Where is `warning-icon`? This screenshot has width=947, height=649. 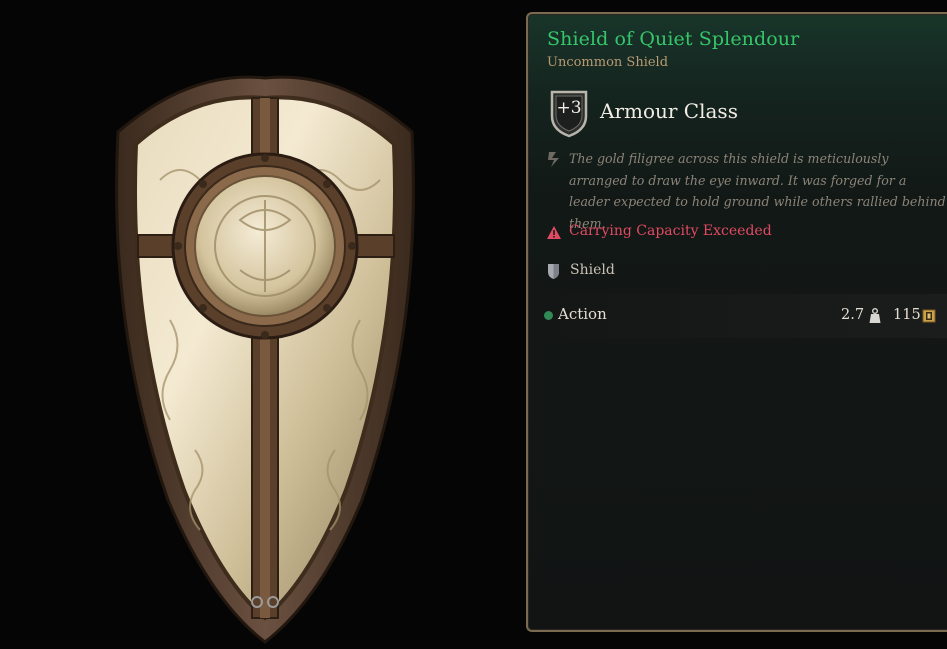 warning-icon is located at coordinates (554, 232).